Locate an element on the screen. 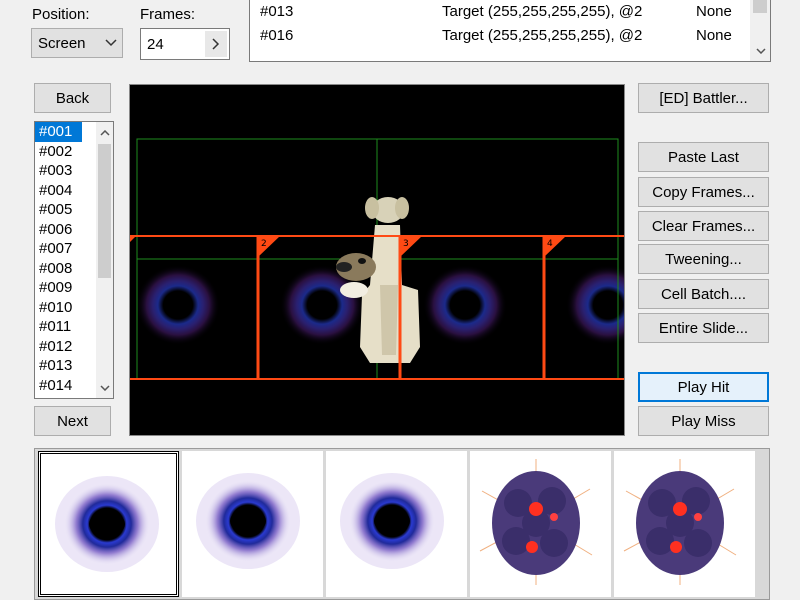 The image size is (800, 600). chevron-up-icon is located at coordinates (104, 132).